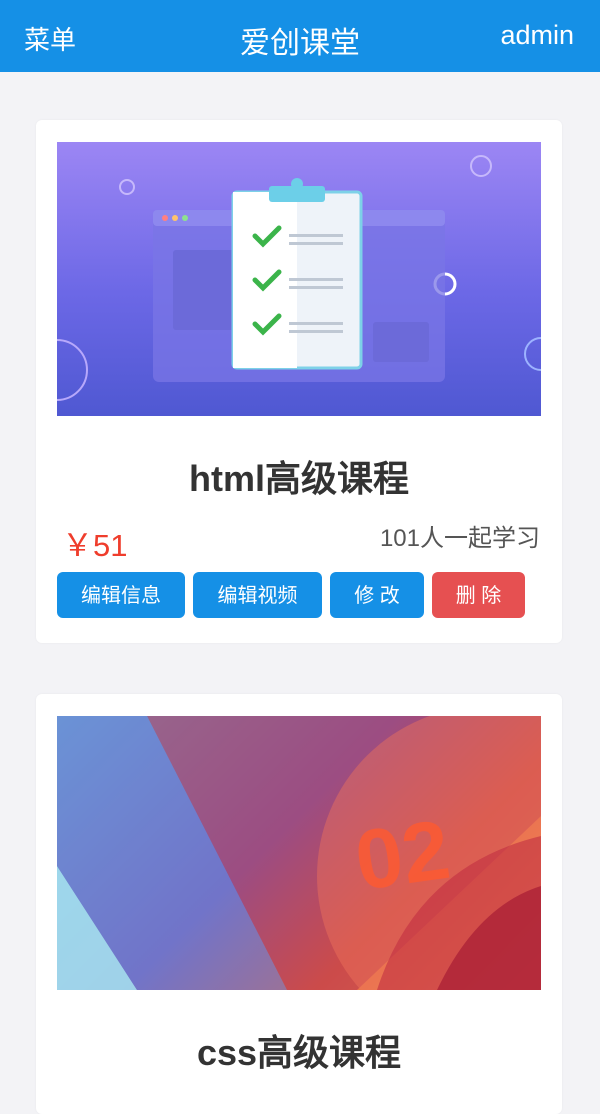 The width and height of the screenshot is (600, 1114). Describe the element at coordinates (402, 855) in the screenshot. I see `logo-text: 02` at that location.